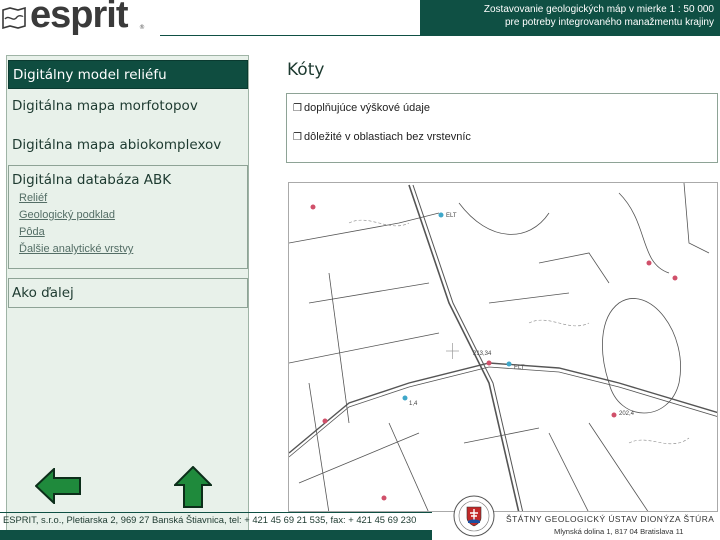 This screenshot has width=720, height=540. I want to click on sublink-geological-basis: Geologický podklad, so click(76, 215).